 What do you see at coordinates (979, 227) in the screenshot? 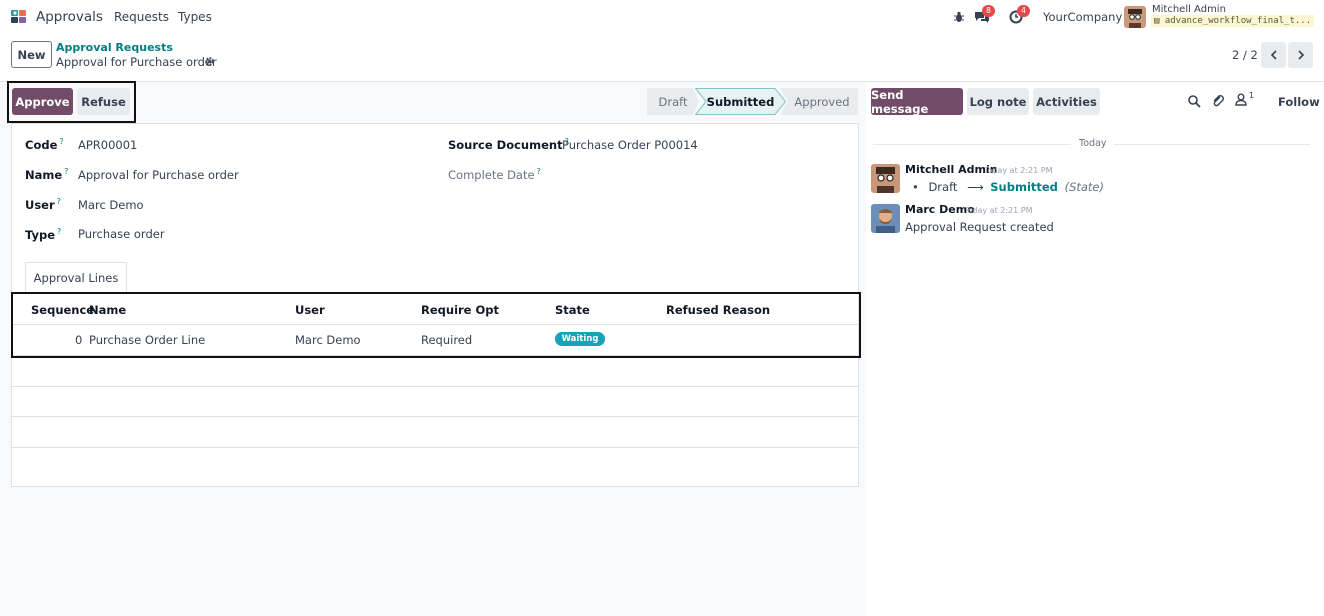
I see `message-body: Approval Request created` at bounding box center [979, 227].